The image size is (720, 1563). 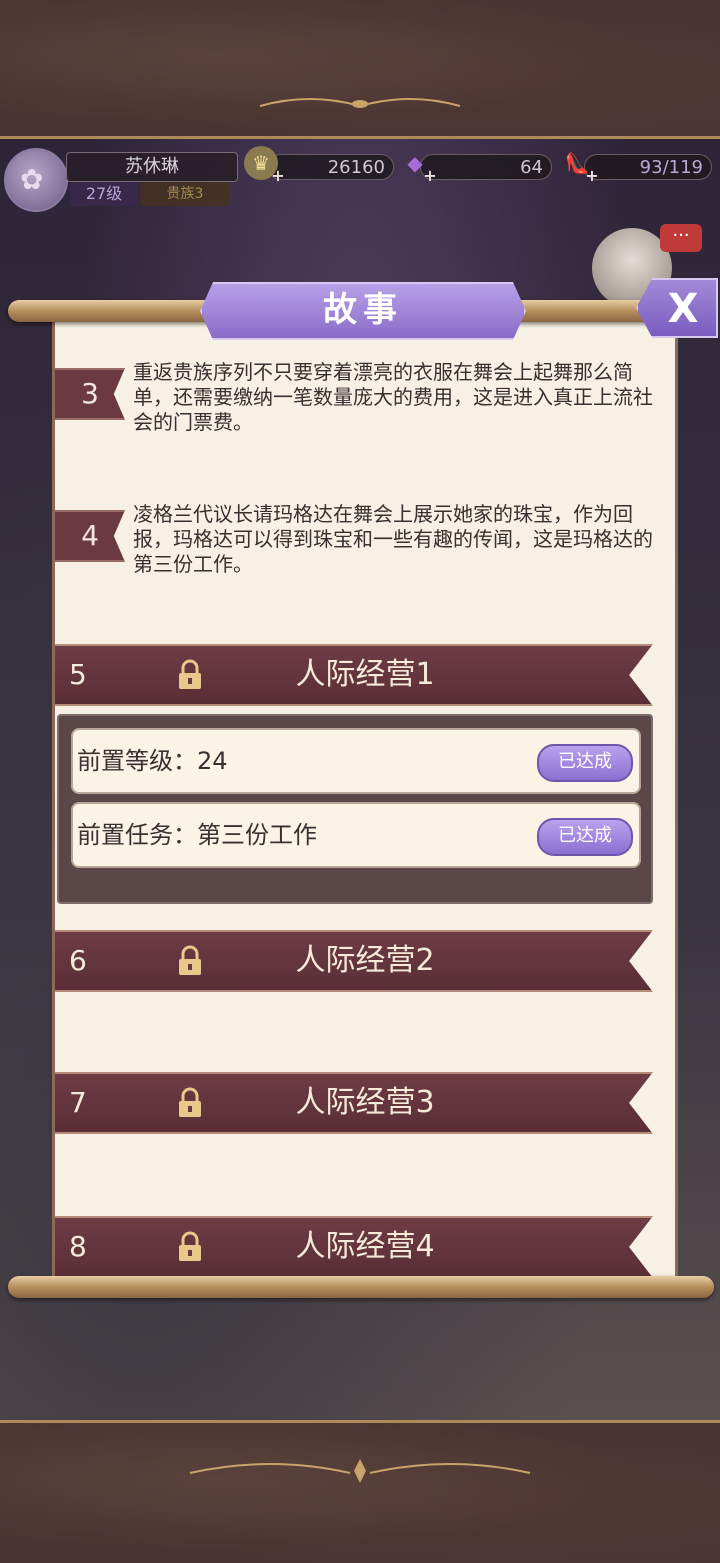 What do you see at coordinates (152, 167) in the screenshot?
I see `player-name: 苏休琳` at bounding box center [152, 167].